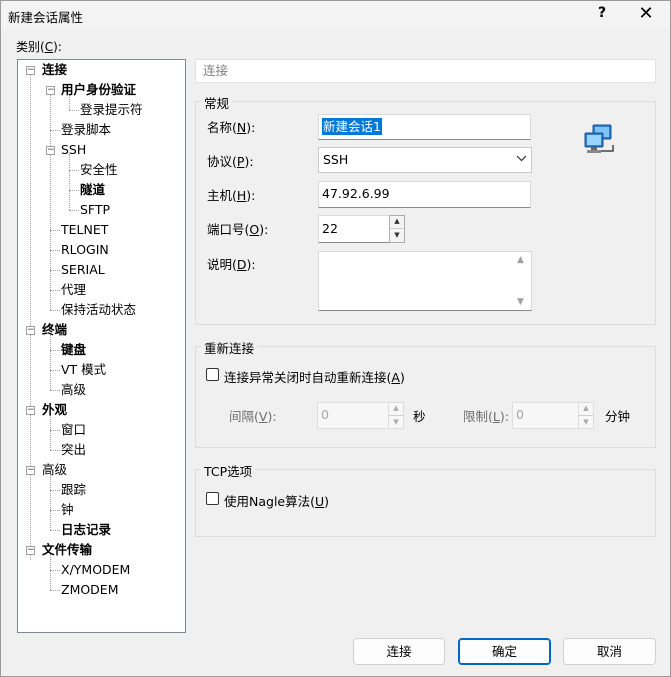 The image size is (671, 677). What do you see at coordinates (98, 90) in the screenshot?
I see `tree-item-user-auth: 用户身份验证` at bounding box center [98, 90].